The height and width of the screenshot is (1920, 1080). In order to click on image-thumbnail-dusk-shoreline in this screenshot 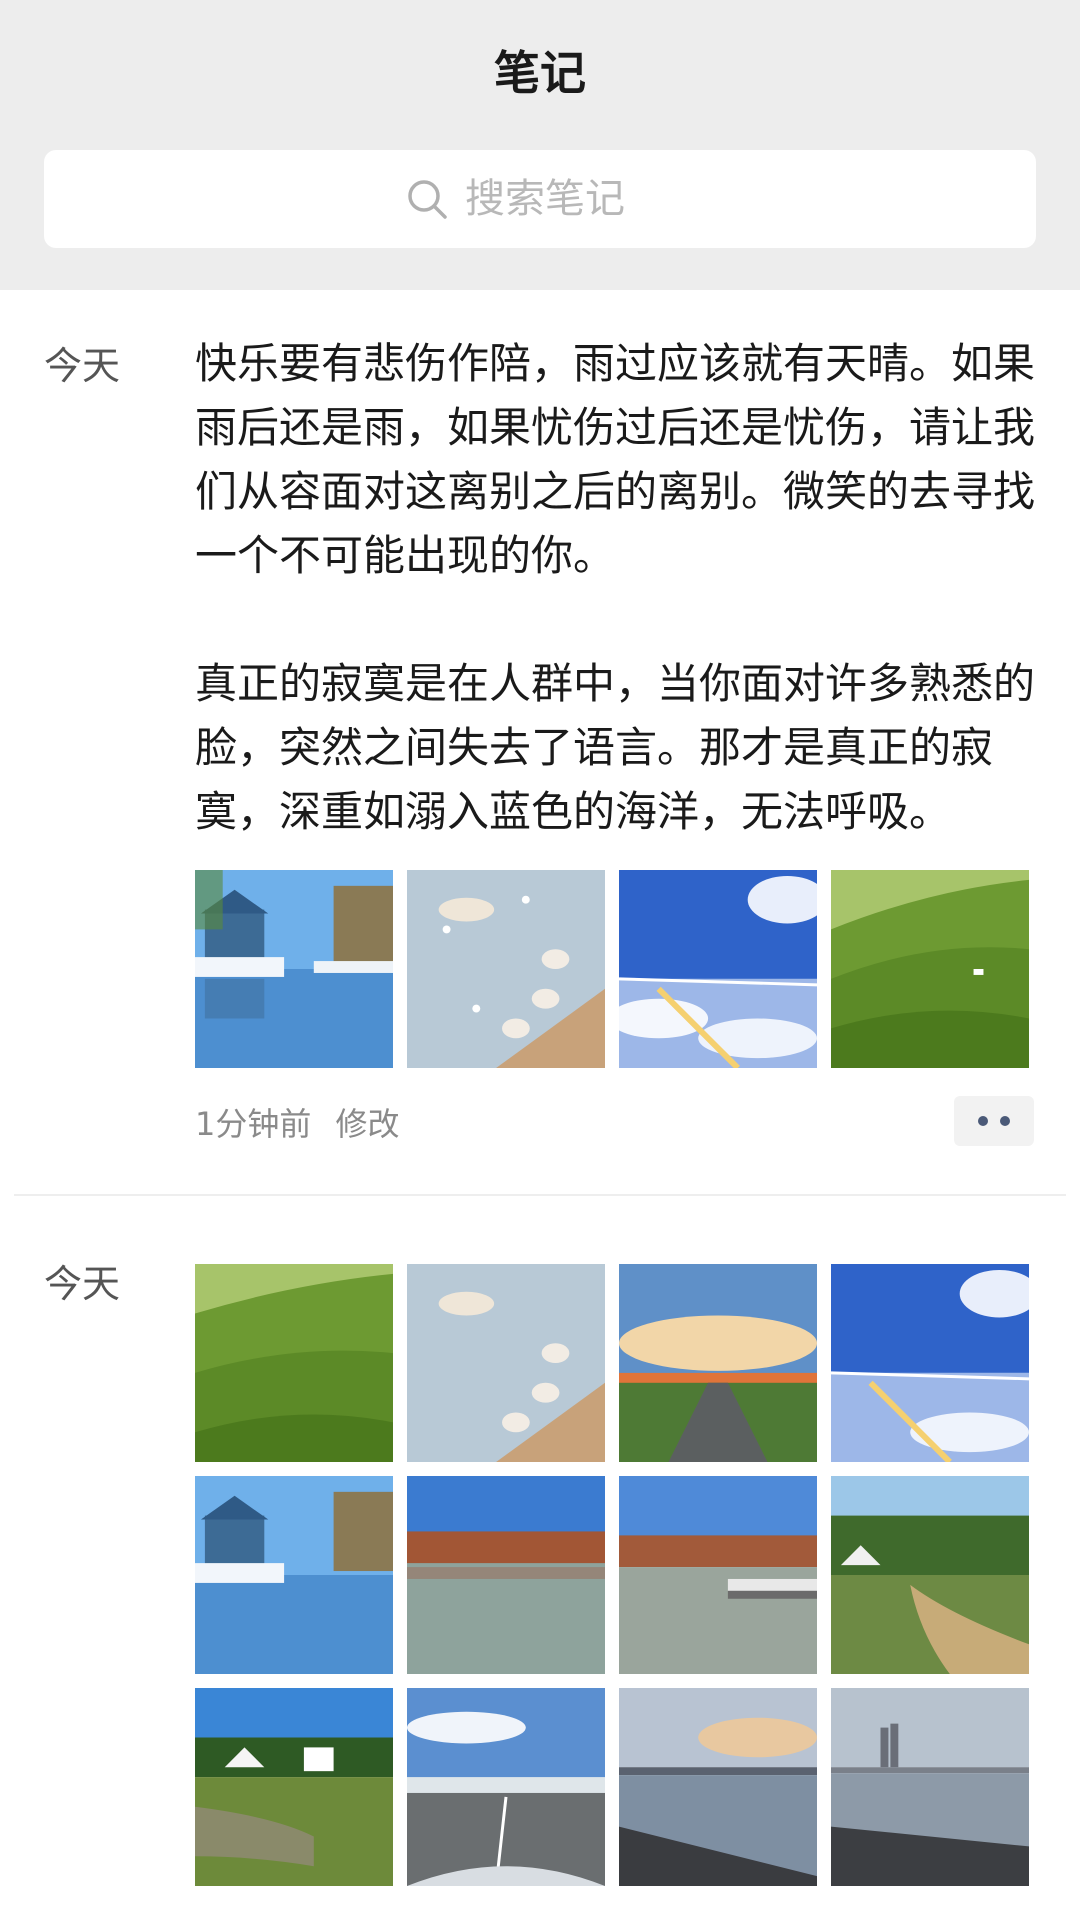, I will do `click(718, 1787)`.